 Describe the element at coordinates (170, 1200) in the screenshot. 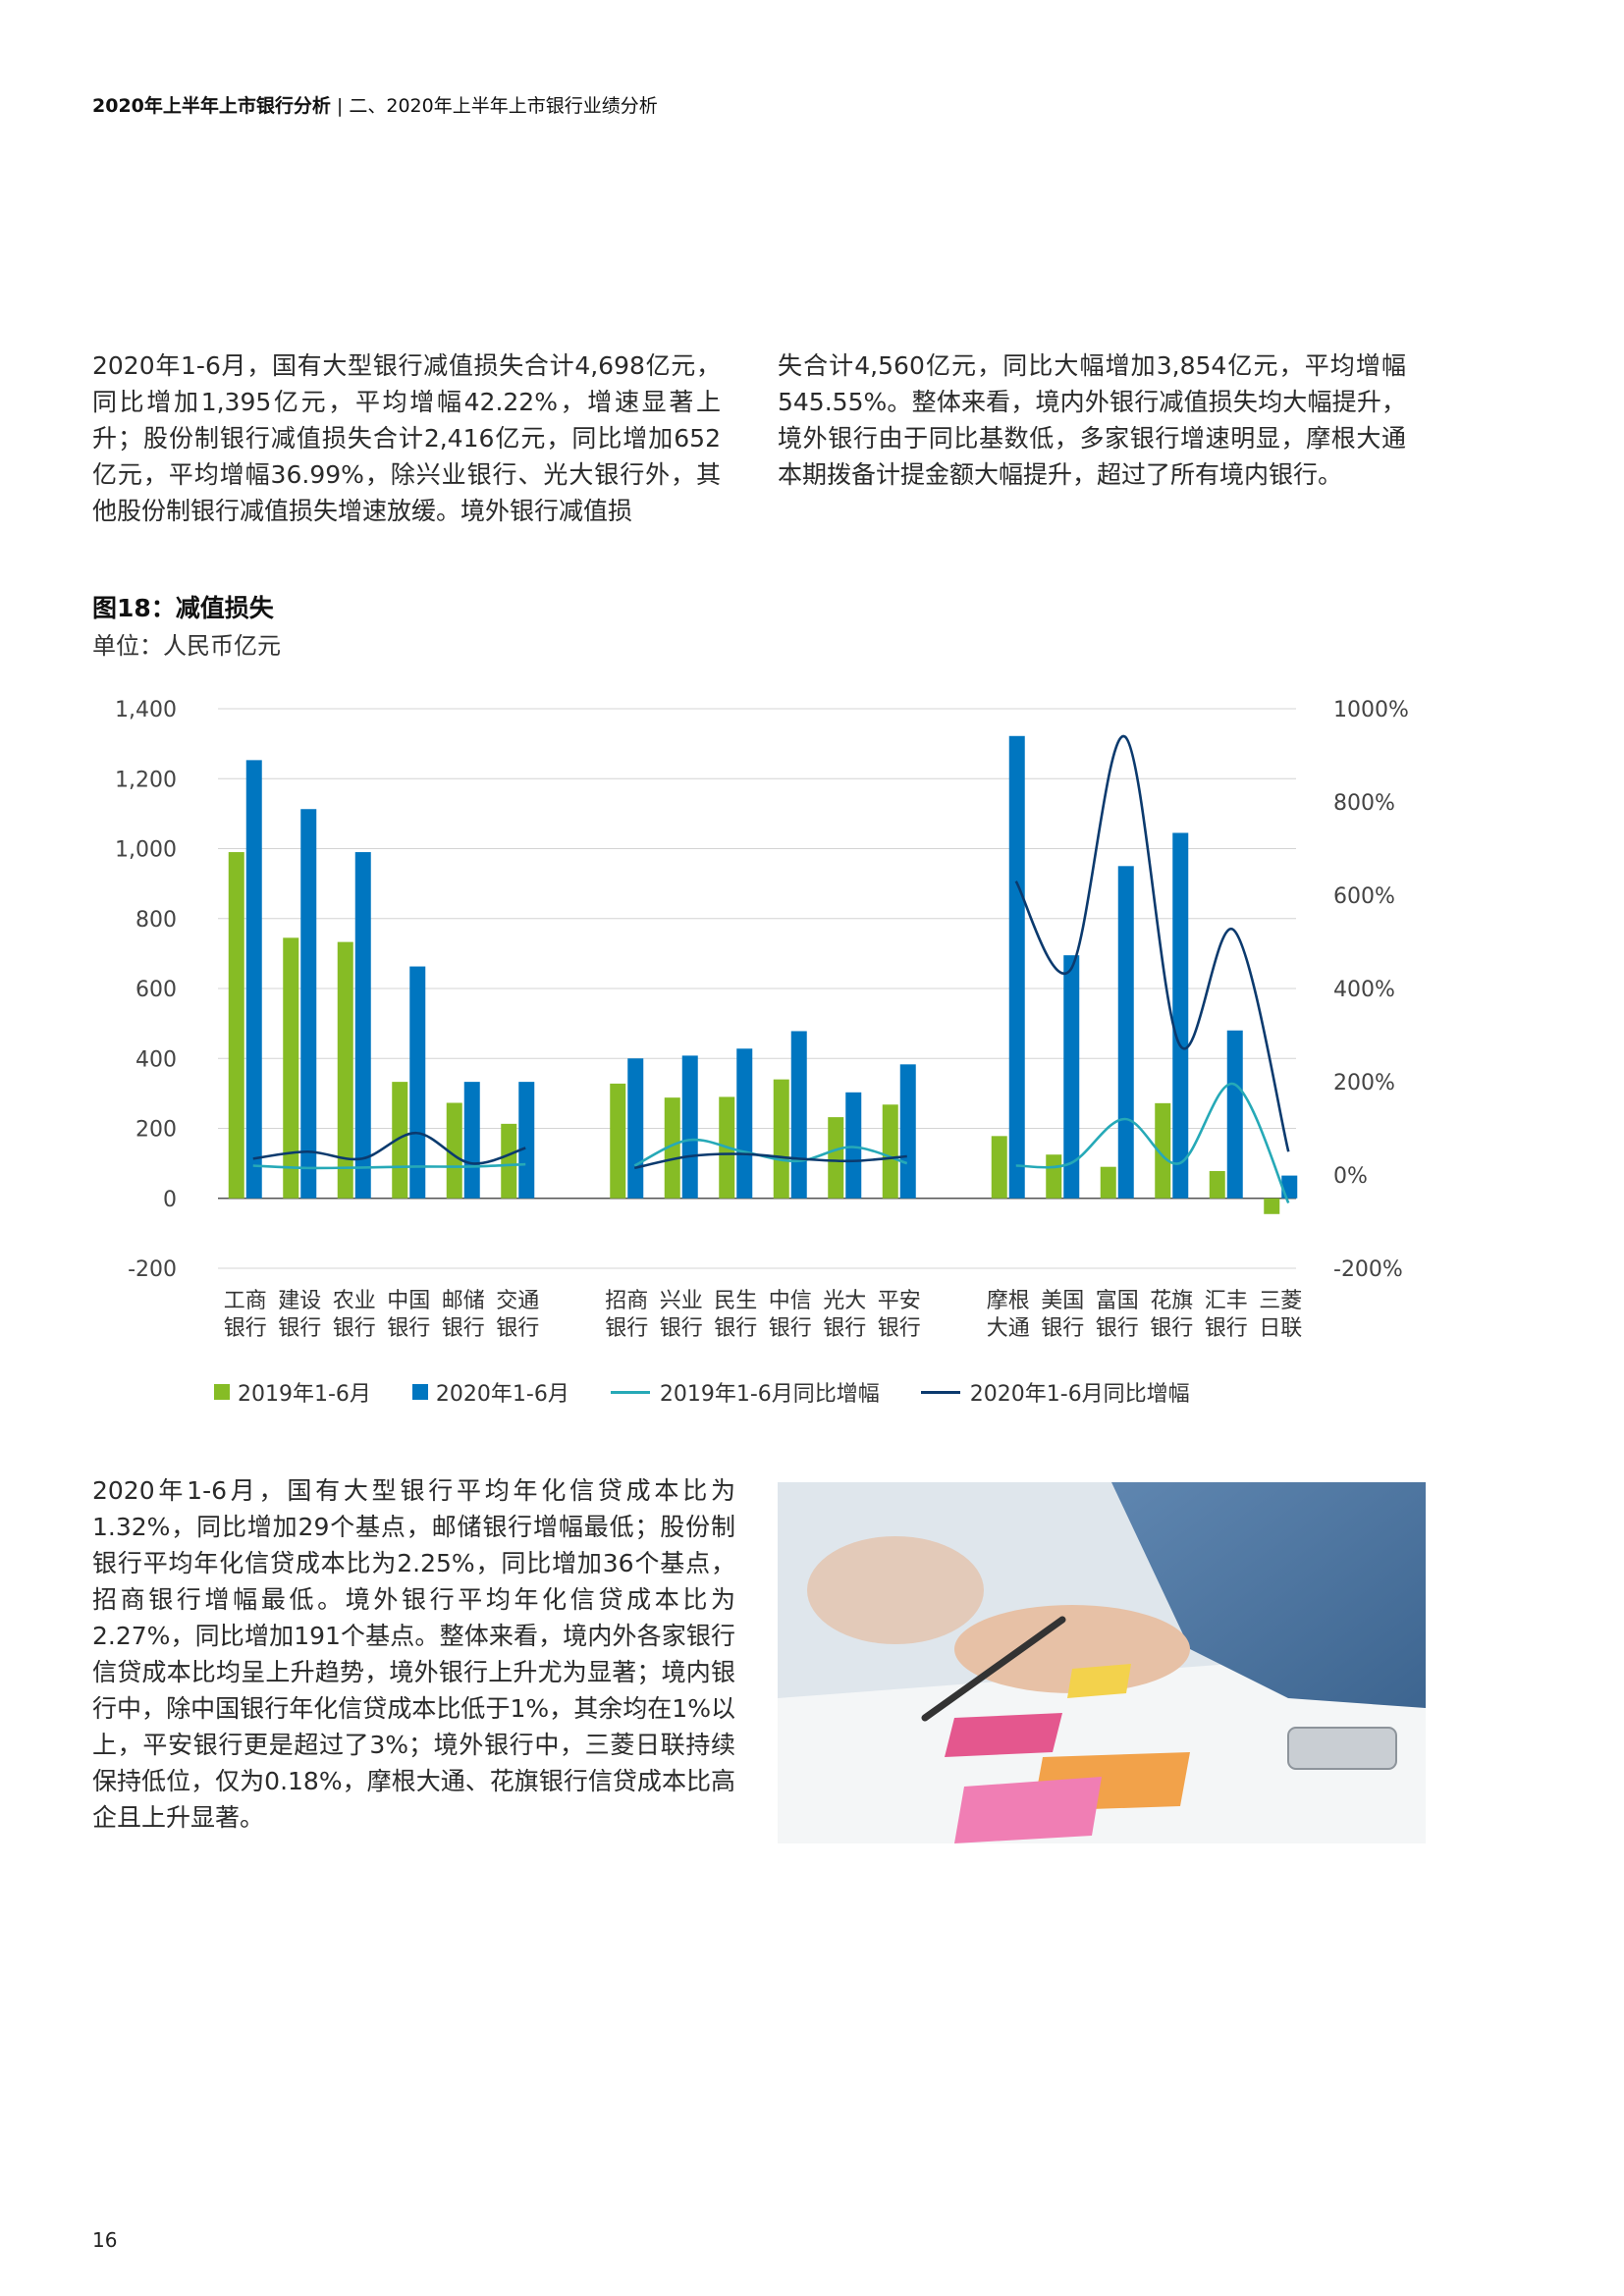

I see `y-left-tick-label: 0` at that location.